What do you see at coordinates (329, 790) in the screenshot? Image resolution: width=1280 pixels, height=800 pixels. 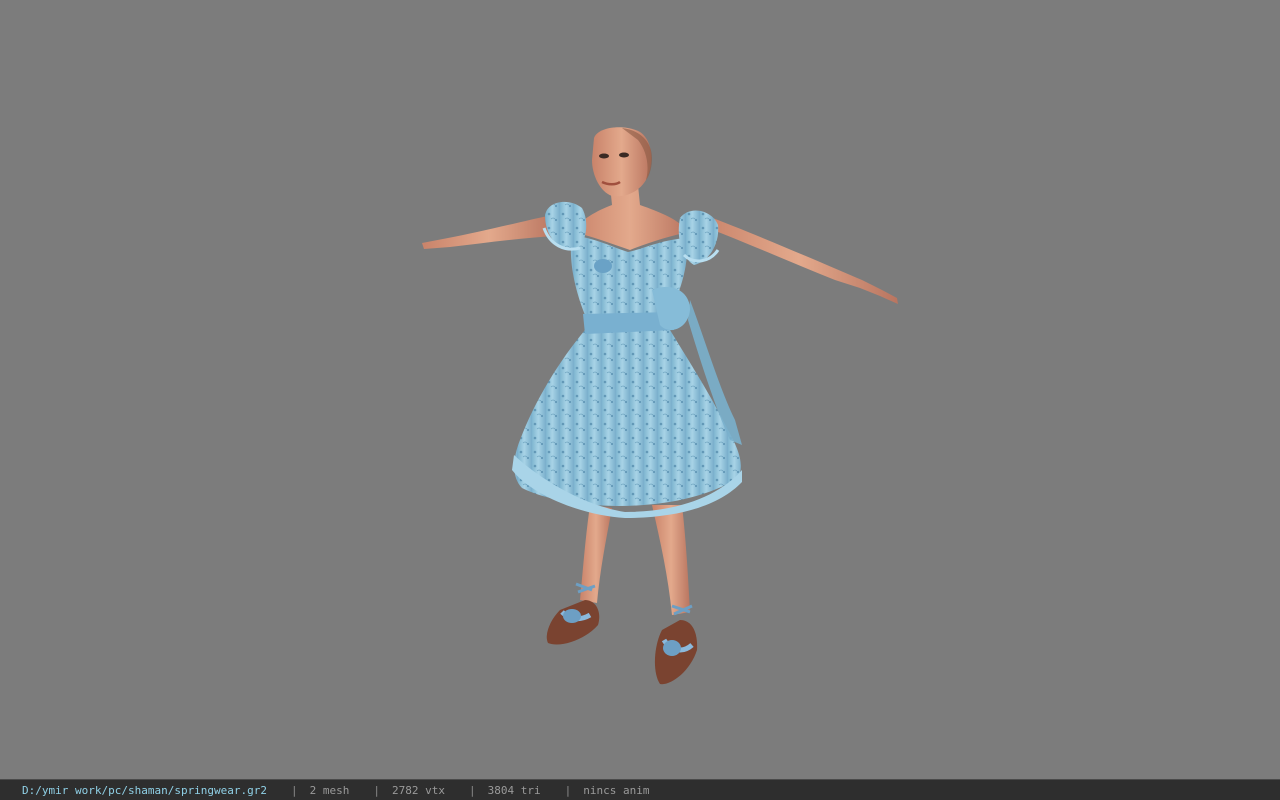 I see `mesh-count-label: 2 mesh` at bounding box center [329, 790].